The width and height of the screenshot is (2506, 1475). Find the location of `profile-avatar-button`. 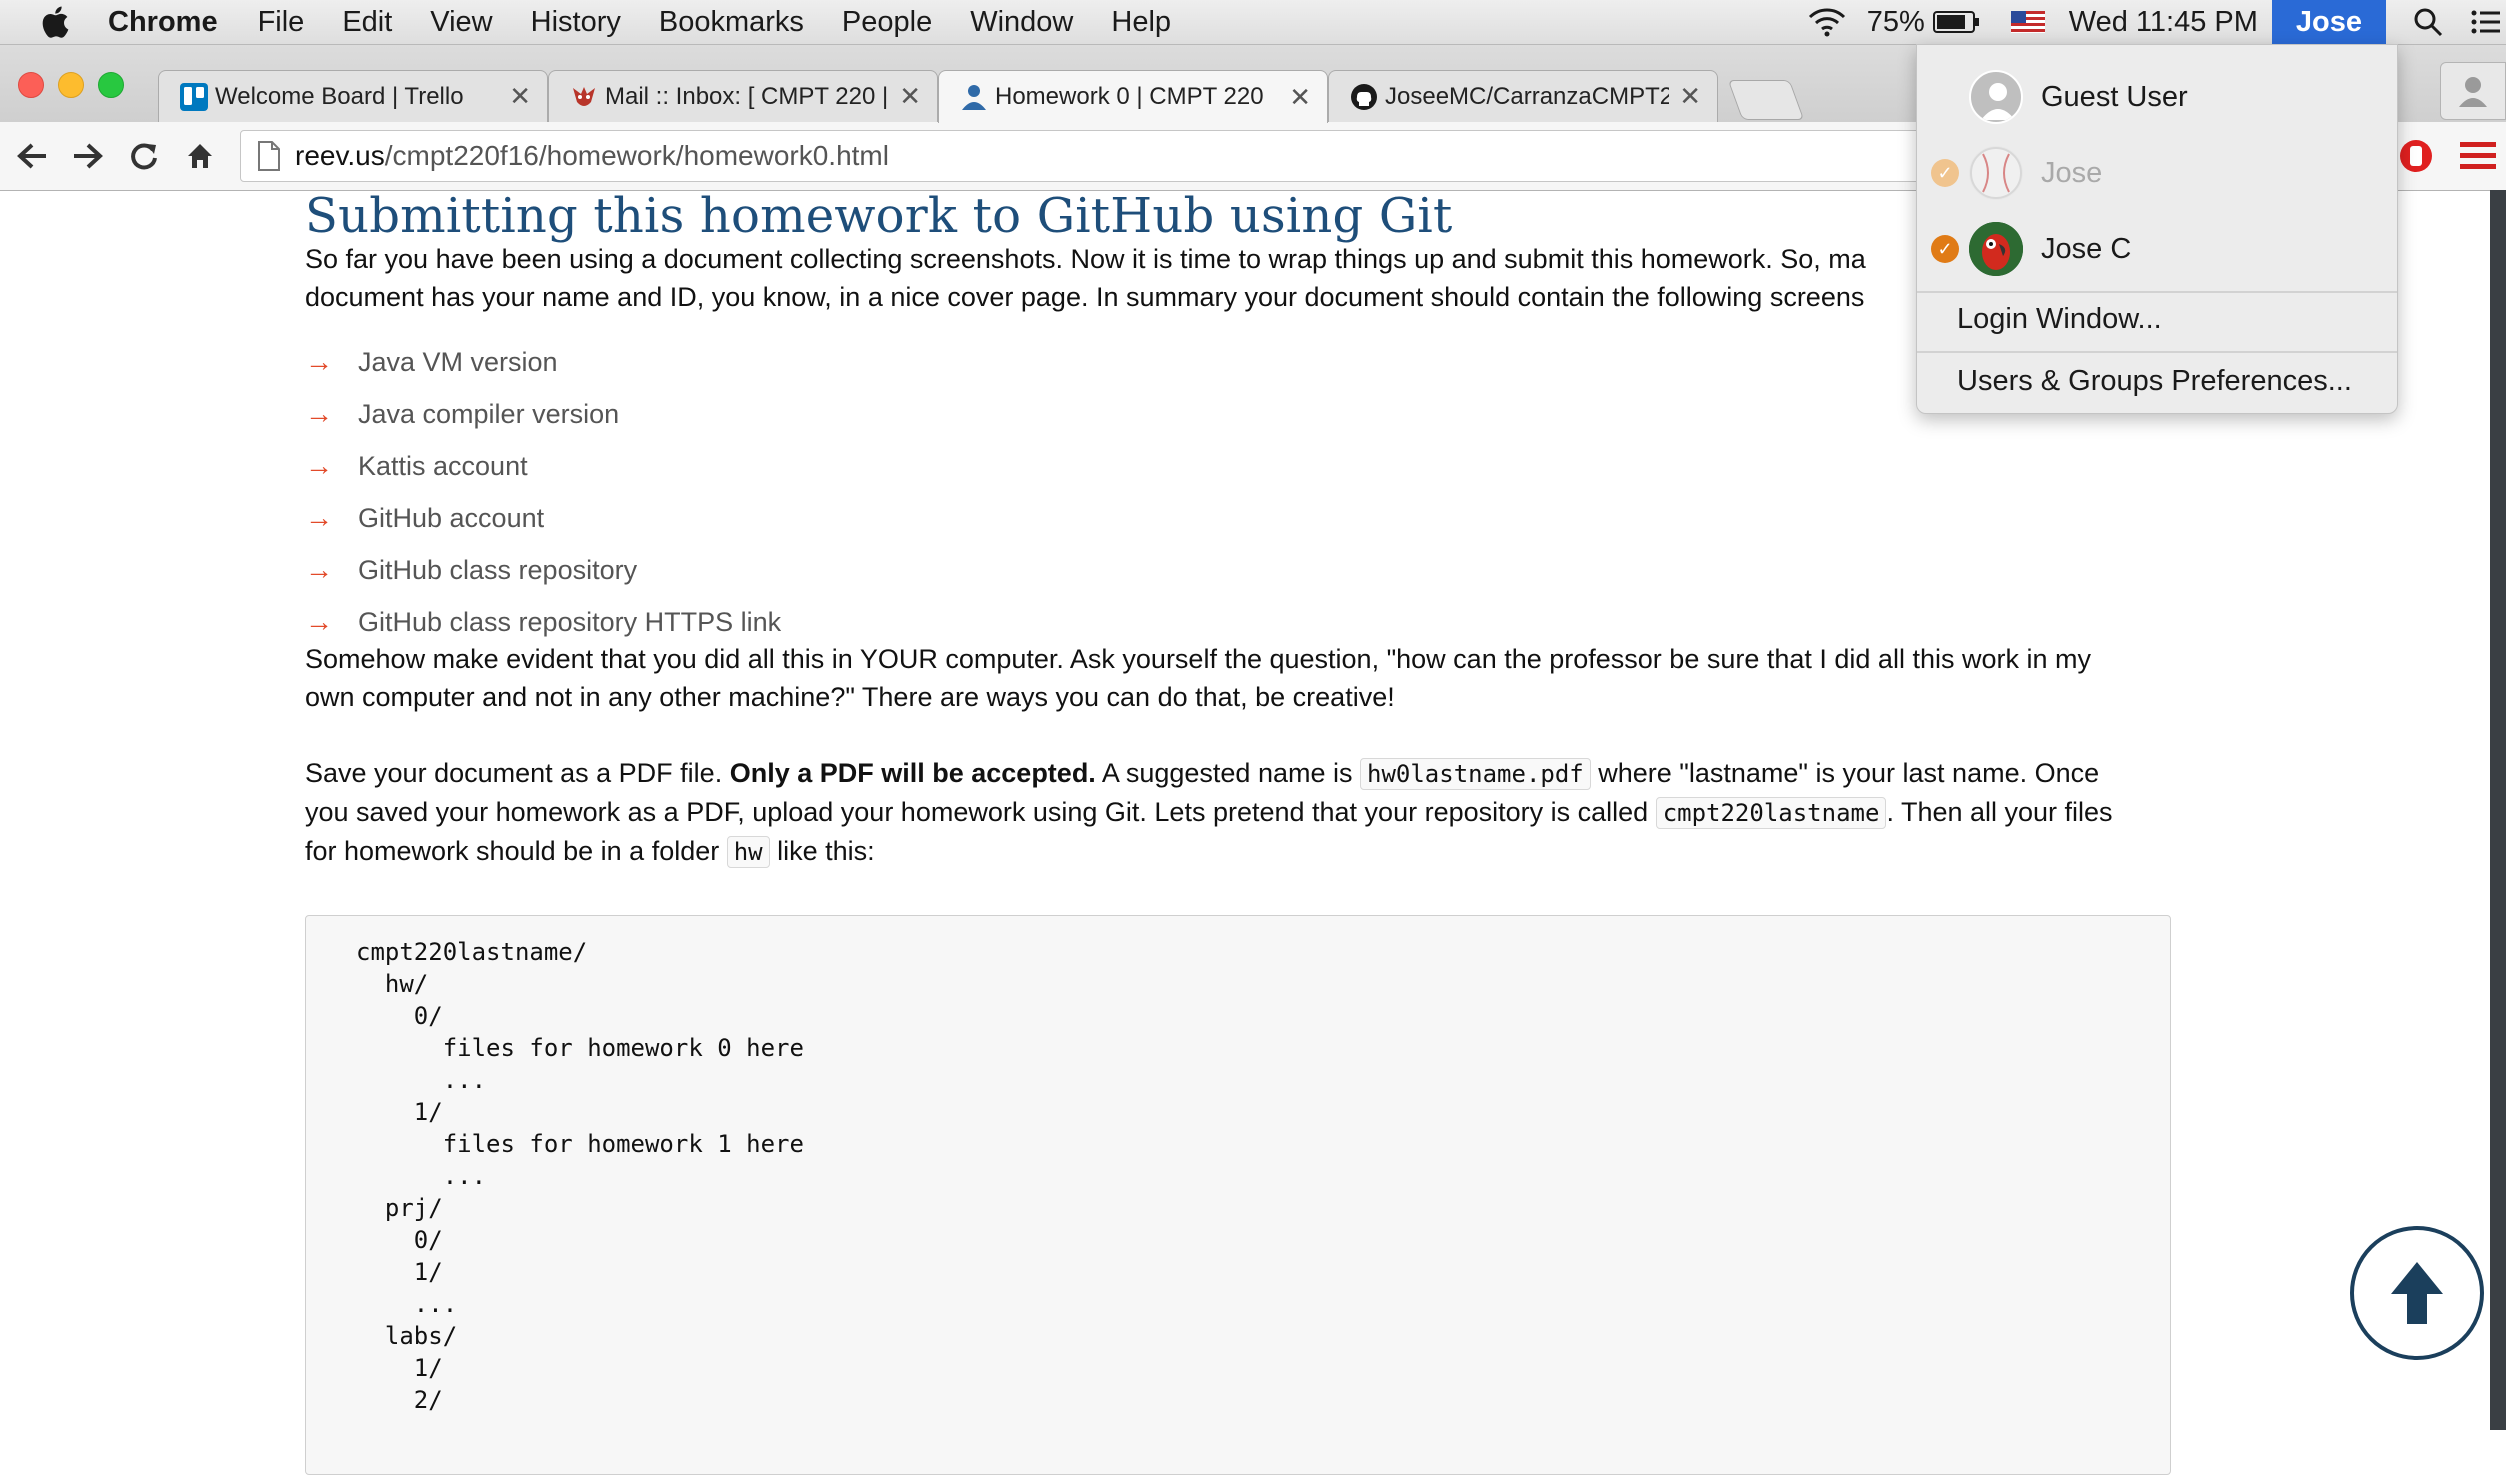

profile-avatar-button is located at coordinates (2473, 91).